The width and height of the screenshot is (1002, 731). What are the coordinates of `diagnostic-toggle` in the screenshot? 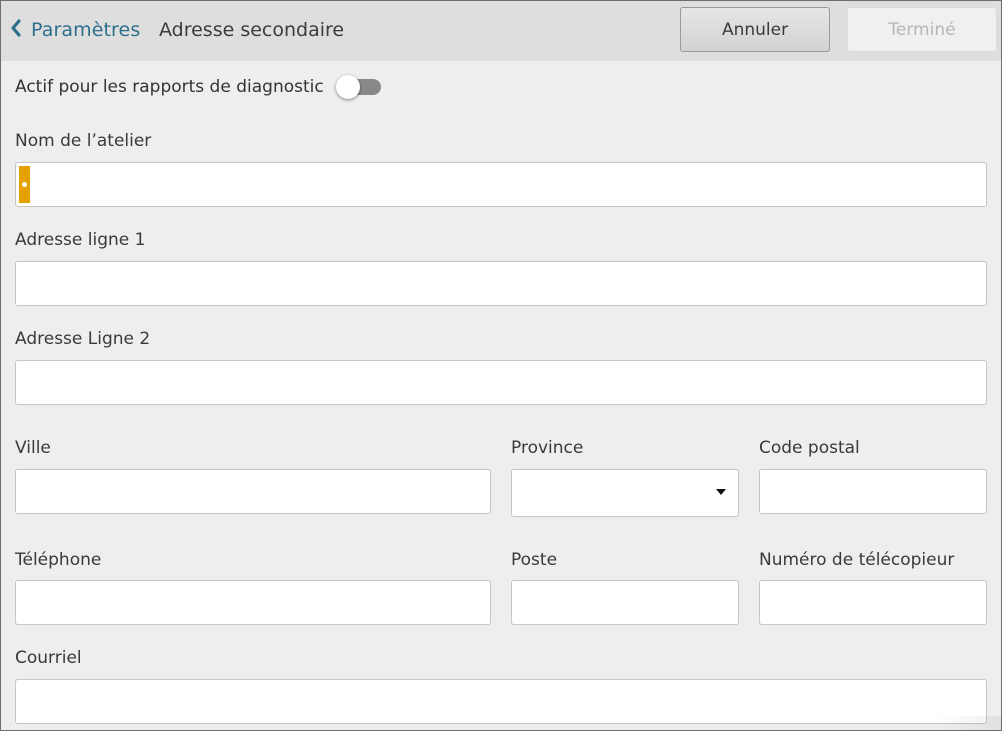 It's located at (358, 87).